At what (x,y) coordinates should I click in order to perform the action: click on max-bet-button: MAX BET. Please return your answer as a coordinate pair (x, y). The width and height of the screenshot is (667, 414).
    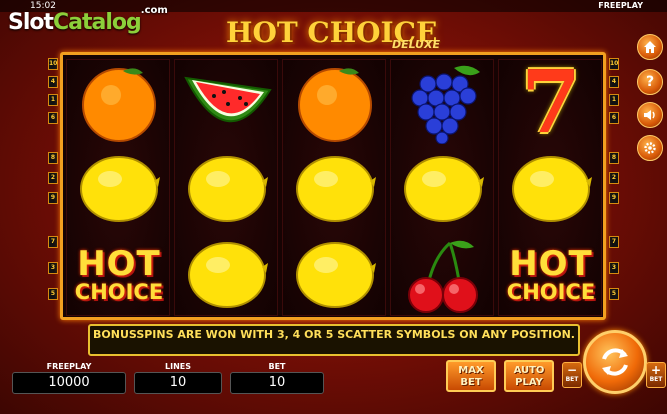
    Looking at the image, I should click on (471, 376).